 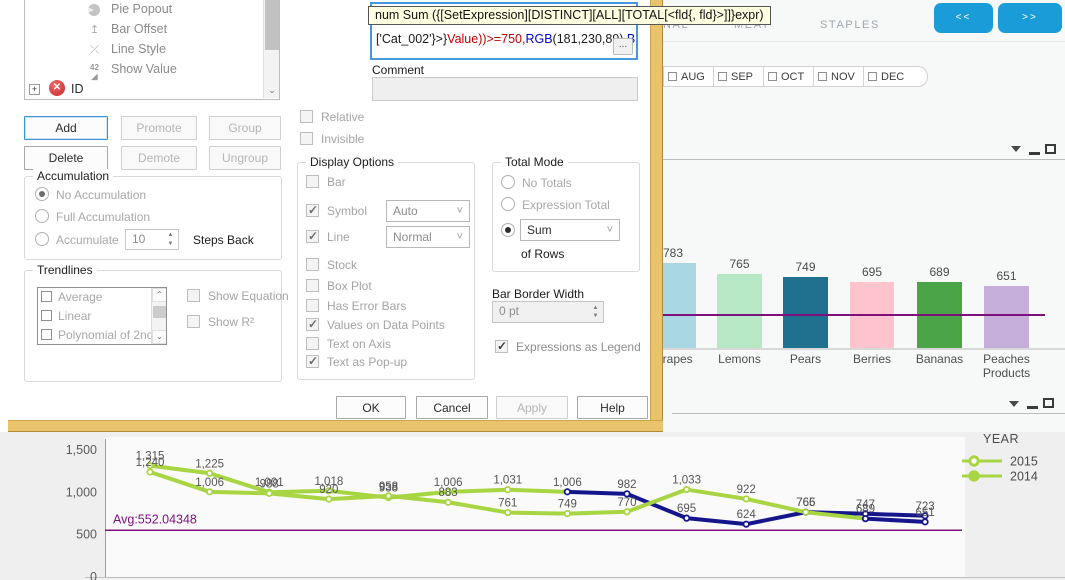 What do you see at coordinates (312, 305) in the screenshot?
I see `has-error-bars-checkbox` at bounding box center [312, 305].